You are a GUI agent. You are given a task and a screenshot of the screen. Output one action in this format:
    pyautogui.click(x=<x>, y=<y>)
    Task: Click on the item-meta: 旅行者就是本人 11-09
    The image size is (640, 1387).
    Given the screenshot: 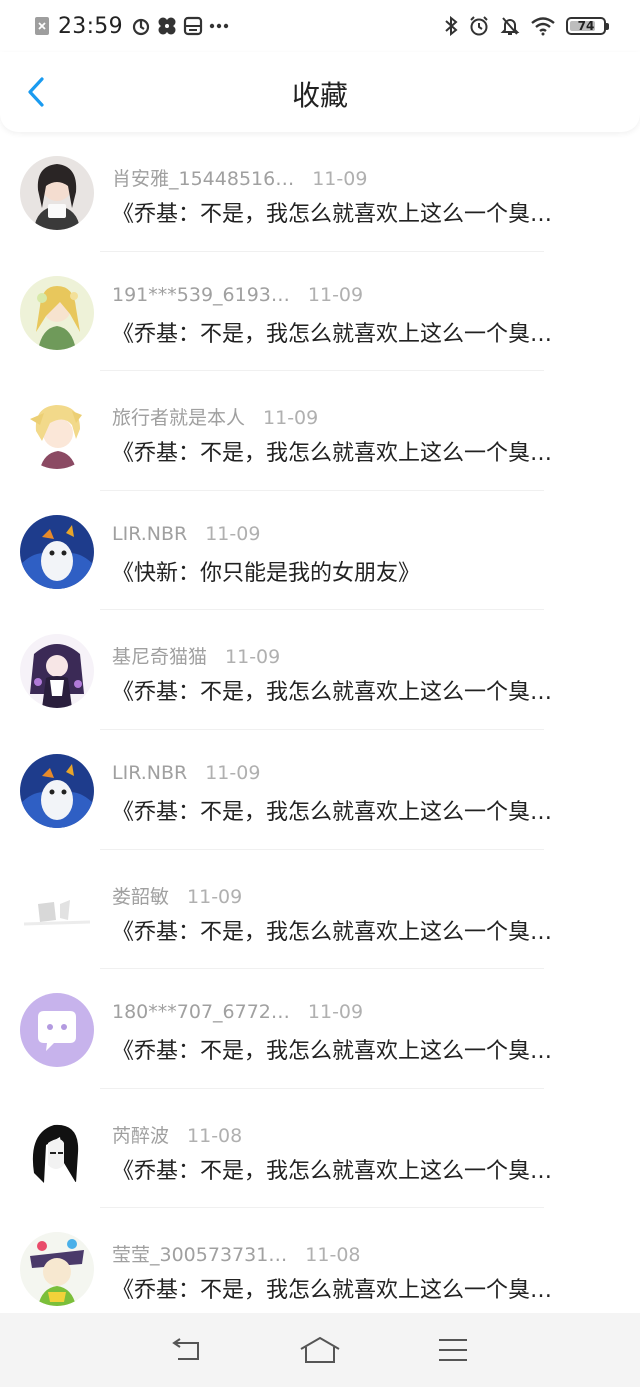 What is the action you would take?
    pyautogui.click(x=215, y=416)
    